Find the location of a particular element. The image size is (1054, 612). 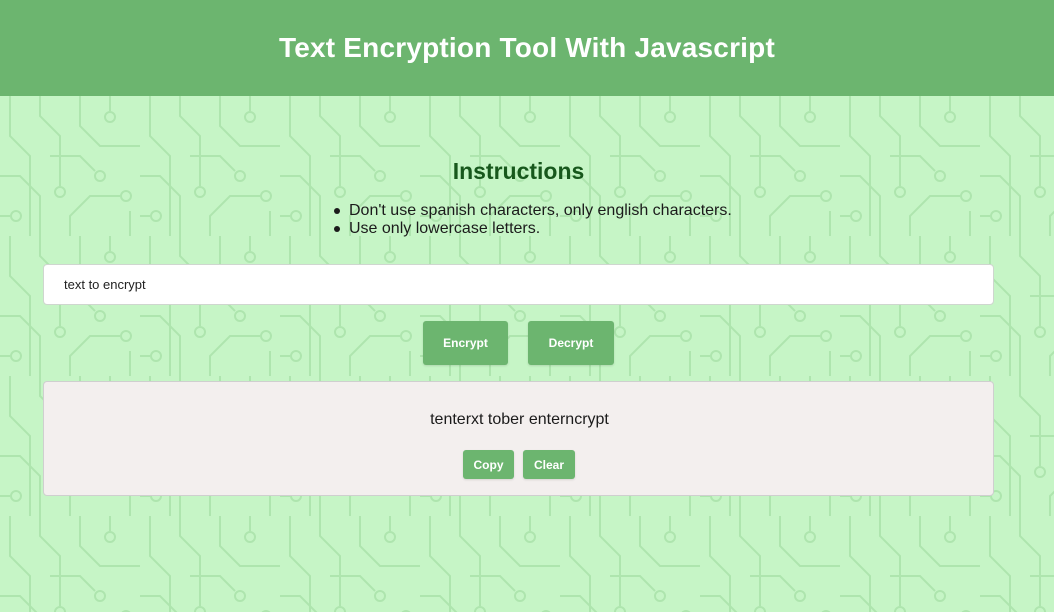

page-title: Text Encryption Tool With Javascript is located at coordinates (527, 47).